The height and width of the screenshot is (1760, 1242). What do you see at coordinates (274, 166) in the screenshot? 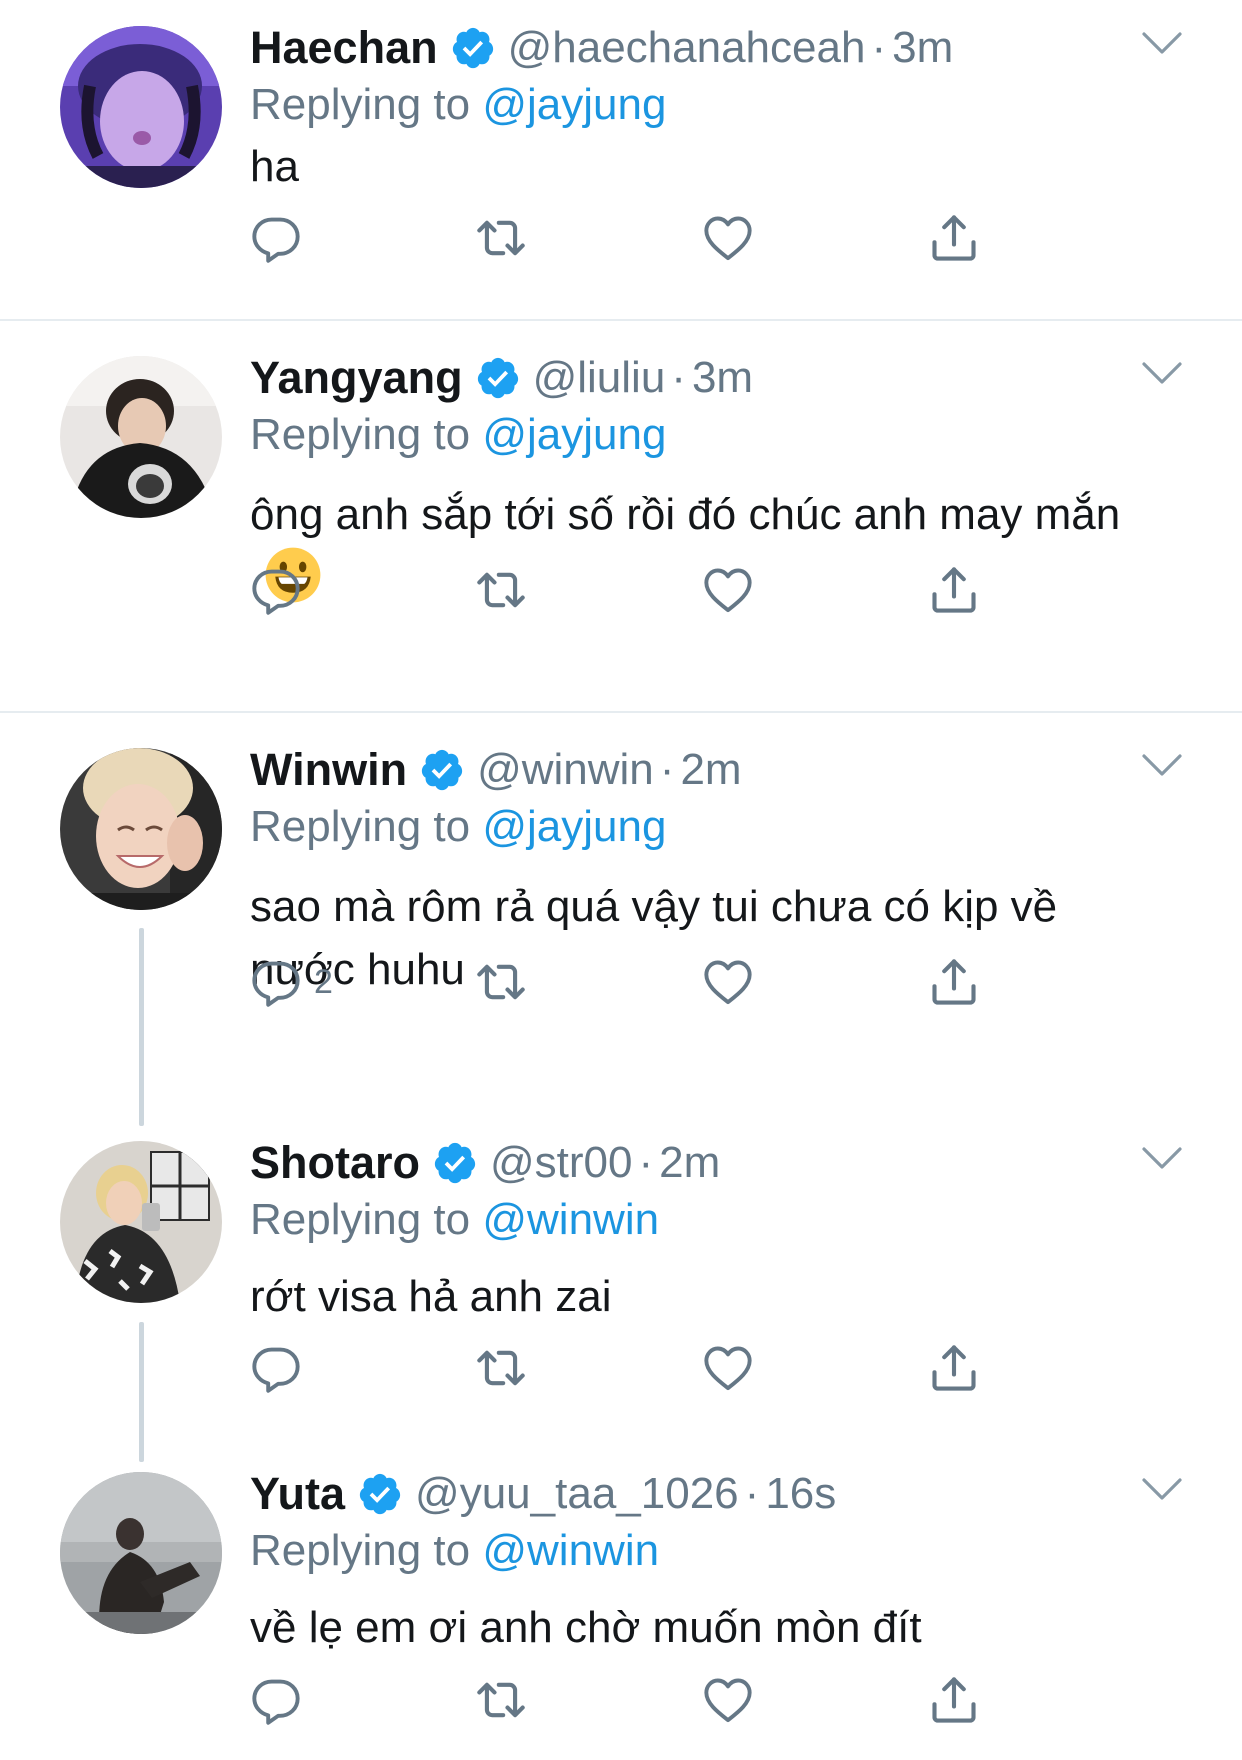
I see `tweet-text: ha` at bounding box center [274, 166].